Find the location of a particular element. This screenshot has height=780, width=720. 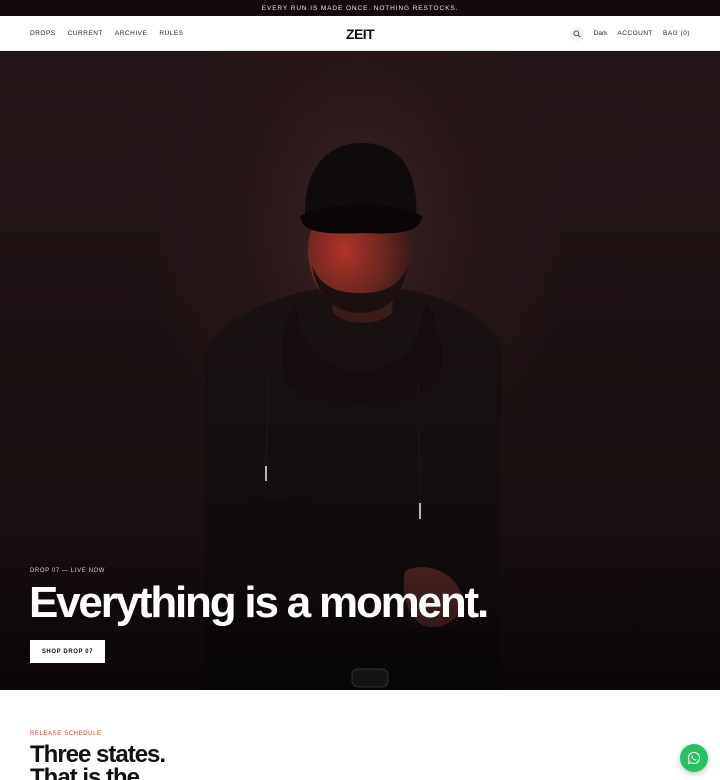

section-title-line-2: That is the is located at coordinates (85, 772).